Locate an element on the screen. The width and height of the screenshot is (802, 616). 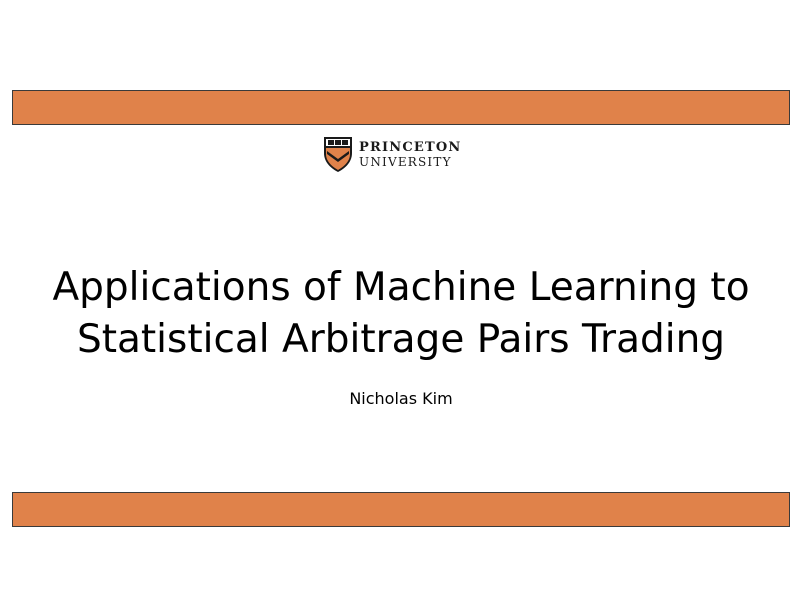
logo-line-2: UNIVERSITY is located at coordinates (405, 161).